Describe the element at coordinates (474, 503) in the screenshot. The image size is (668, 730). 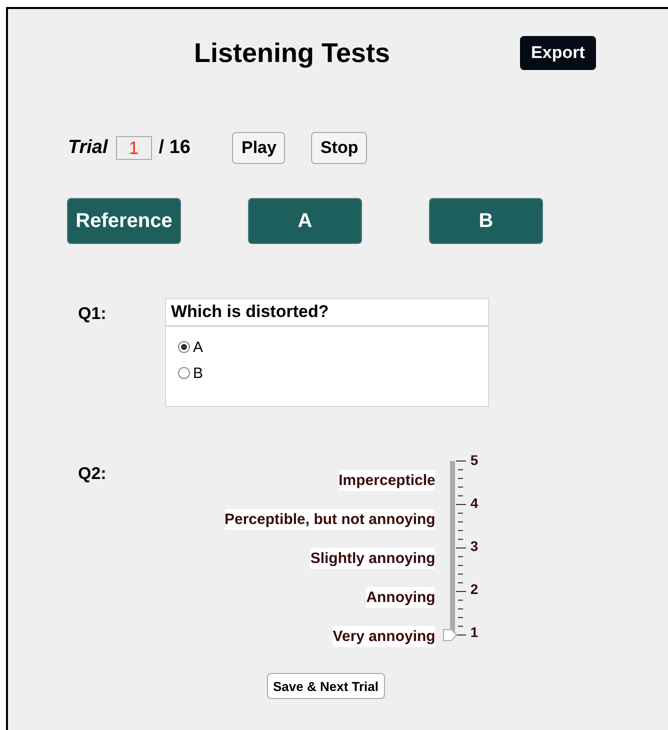
I see `tick-label: 4` at that location.